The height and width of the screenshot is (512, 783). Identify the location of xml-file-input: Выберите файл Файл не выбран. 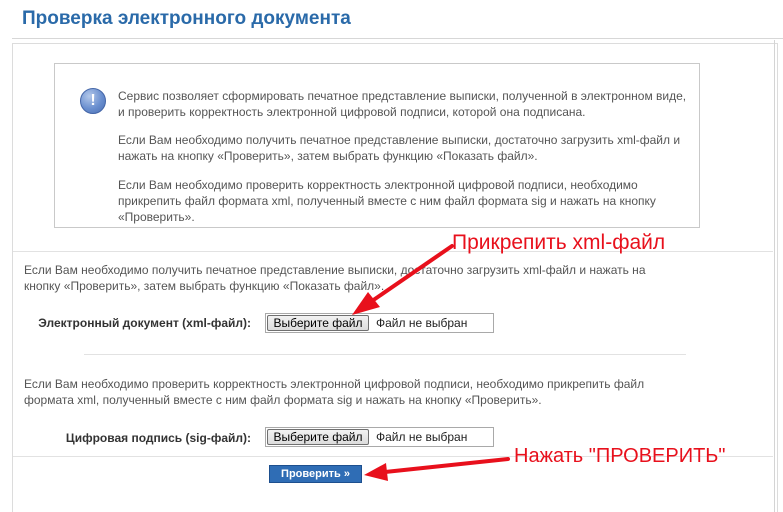
(379, 323).